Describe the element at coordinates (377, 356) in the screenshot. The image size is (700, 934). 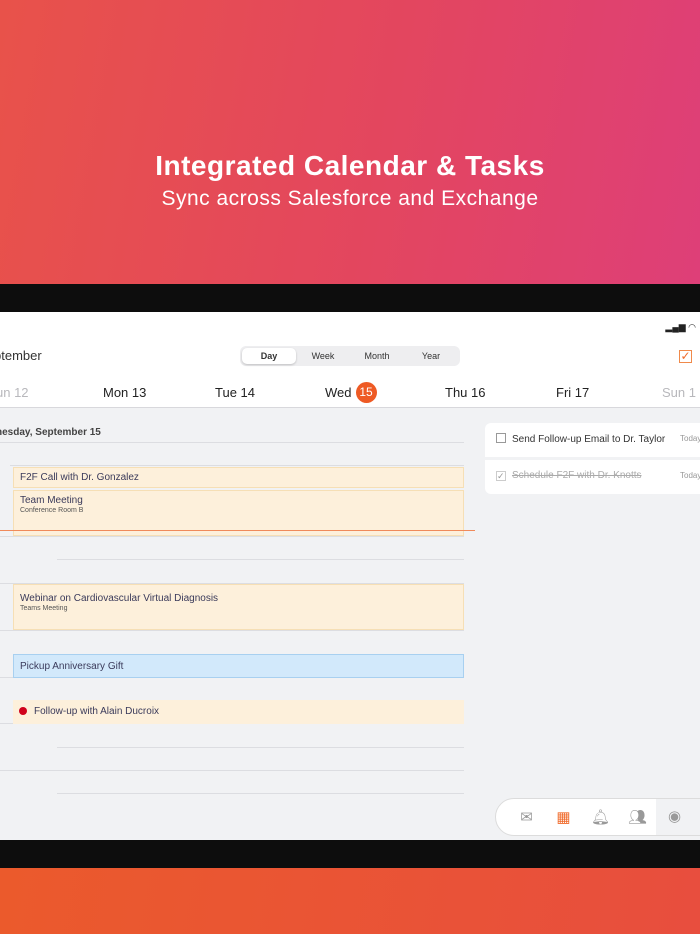
I see `tab-month: Month` at that location.